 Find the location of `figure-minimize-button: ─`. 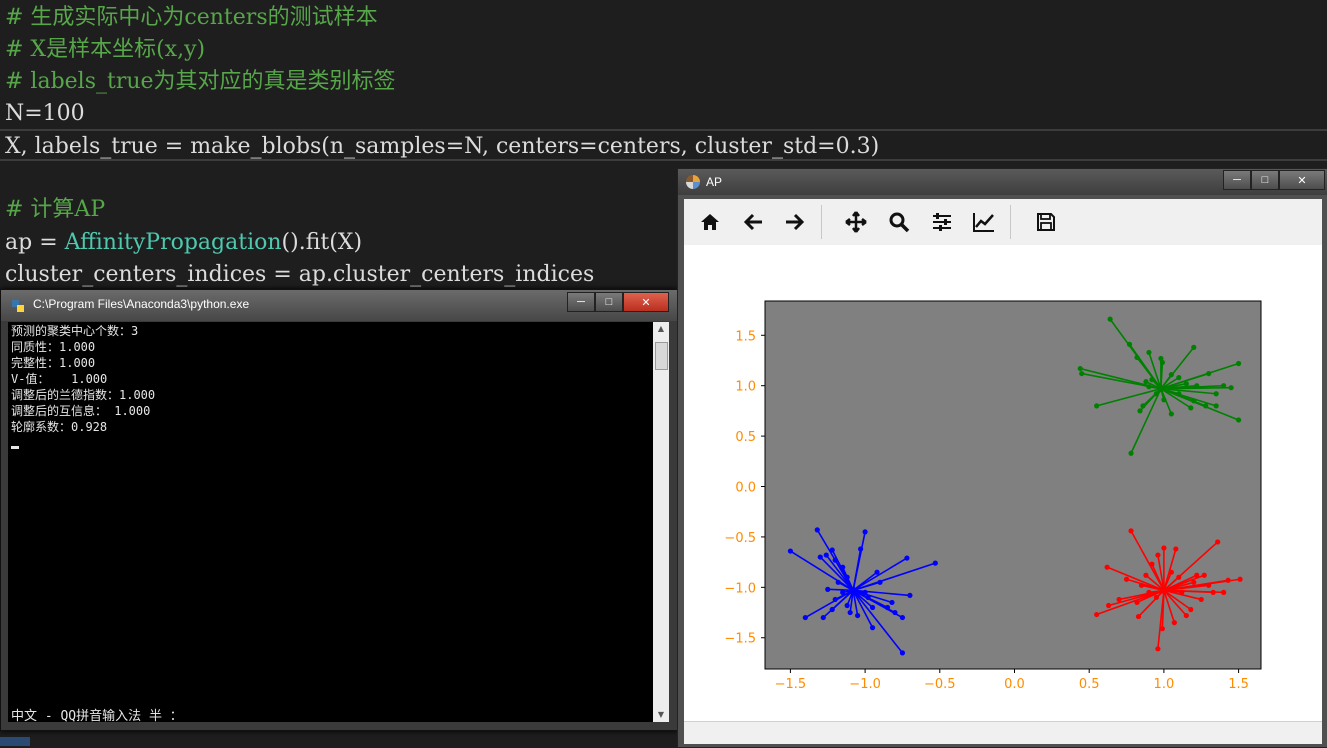

figure-minimize-button: ─ is located at coordinates (1237, 180).